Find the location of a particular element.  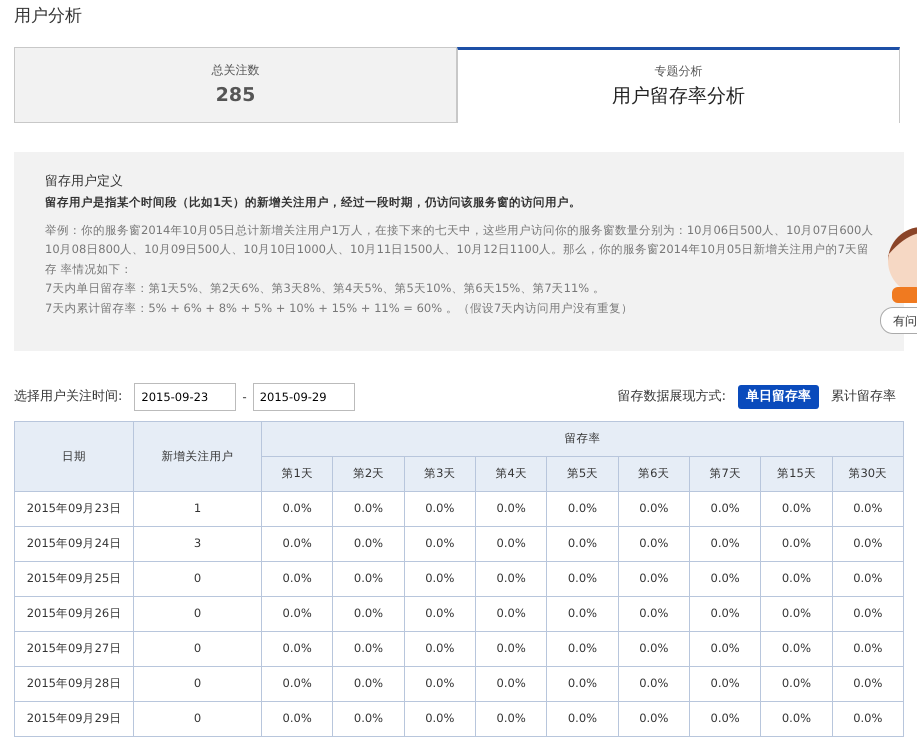

table-cell: 2015年09月27日 is located at coordinates (74, 649).